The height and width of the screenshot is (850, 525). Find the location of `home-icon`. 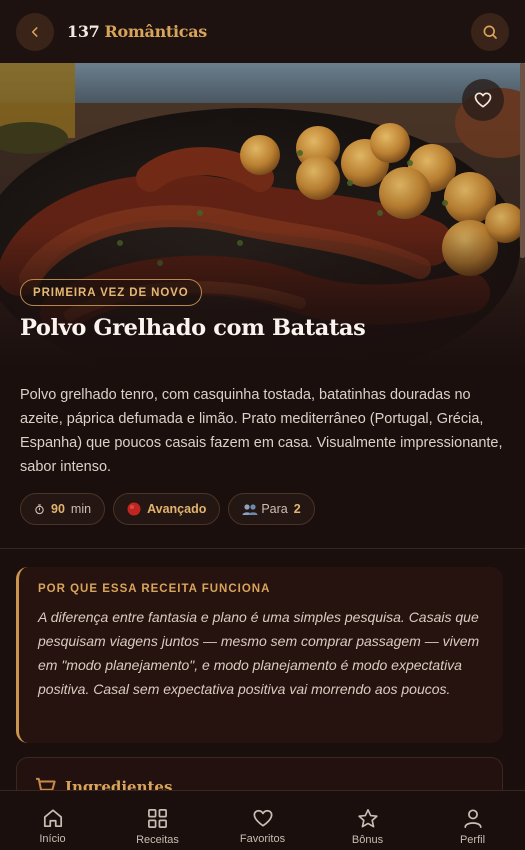

home-icon is located at coordinates (52, 818).